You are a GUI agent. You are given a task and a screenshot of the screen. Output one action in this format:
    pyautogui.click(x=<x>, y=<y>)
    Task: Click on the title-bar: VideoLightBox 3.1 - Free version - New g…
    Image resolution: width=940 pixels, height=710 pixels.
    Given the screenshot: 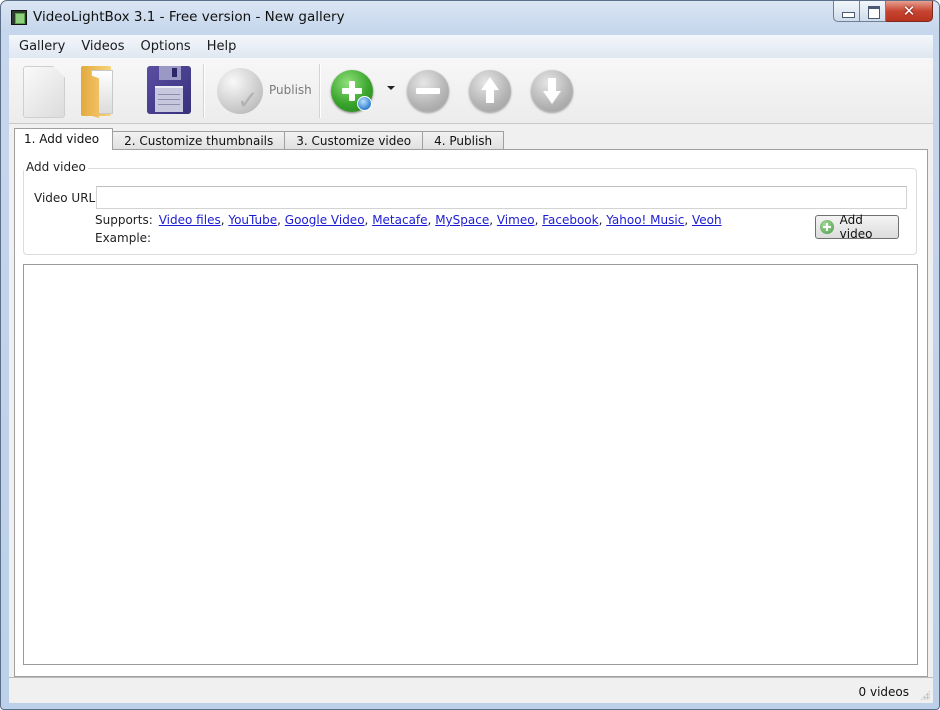 What is the action you would take?
    pyautogui.click(x=470, y=17)
    